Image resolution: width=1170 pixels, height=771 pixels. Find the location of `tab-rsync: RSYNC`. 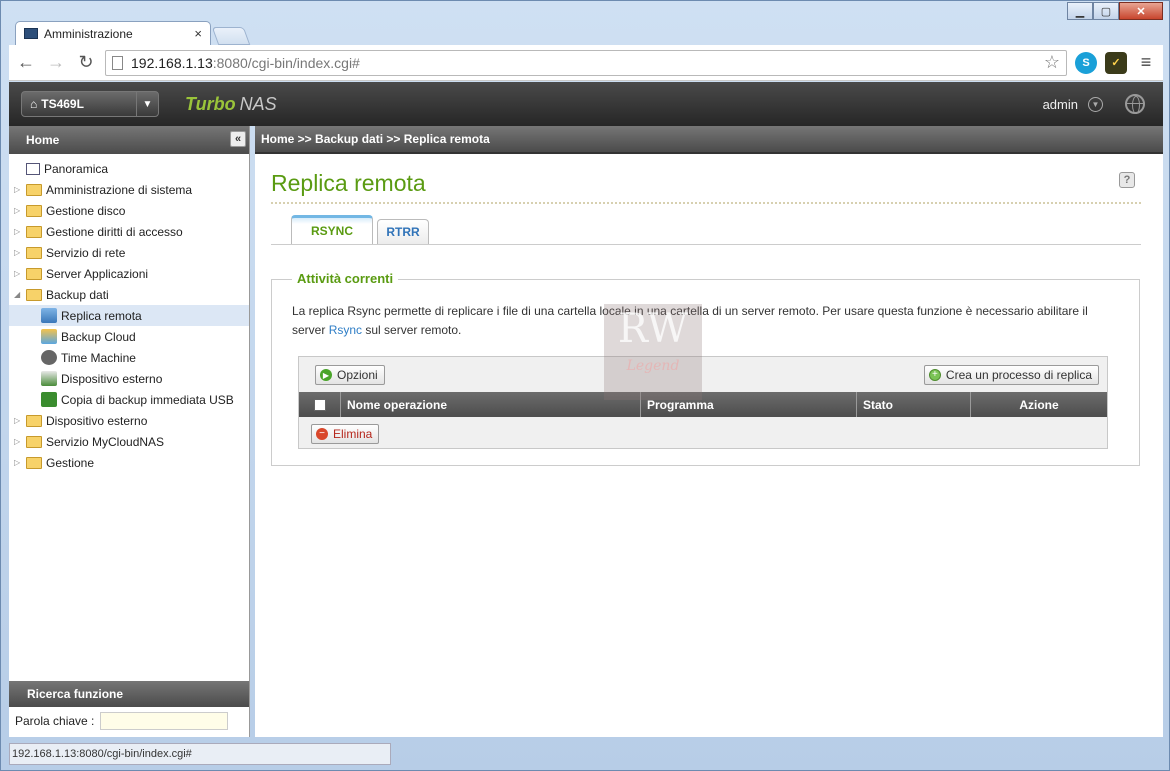

tab-rsync: RSYNC is located at coordinates (332, 229).